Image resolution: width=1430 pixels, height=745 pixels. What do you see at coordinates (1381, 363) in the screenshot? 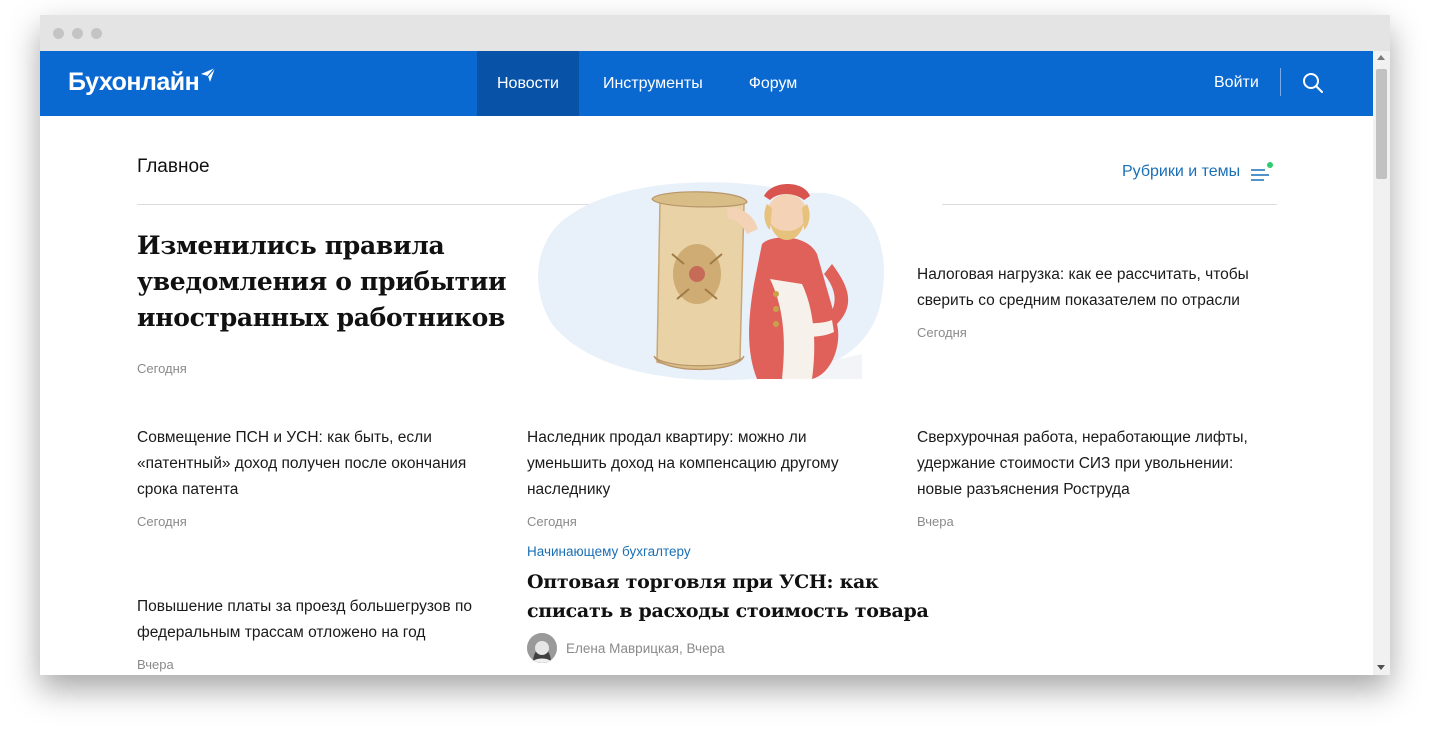
I see `page-scrollbar` at bounding box center [1381, 363].